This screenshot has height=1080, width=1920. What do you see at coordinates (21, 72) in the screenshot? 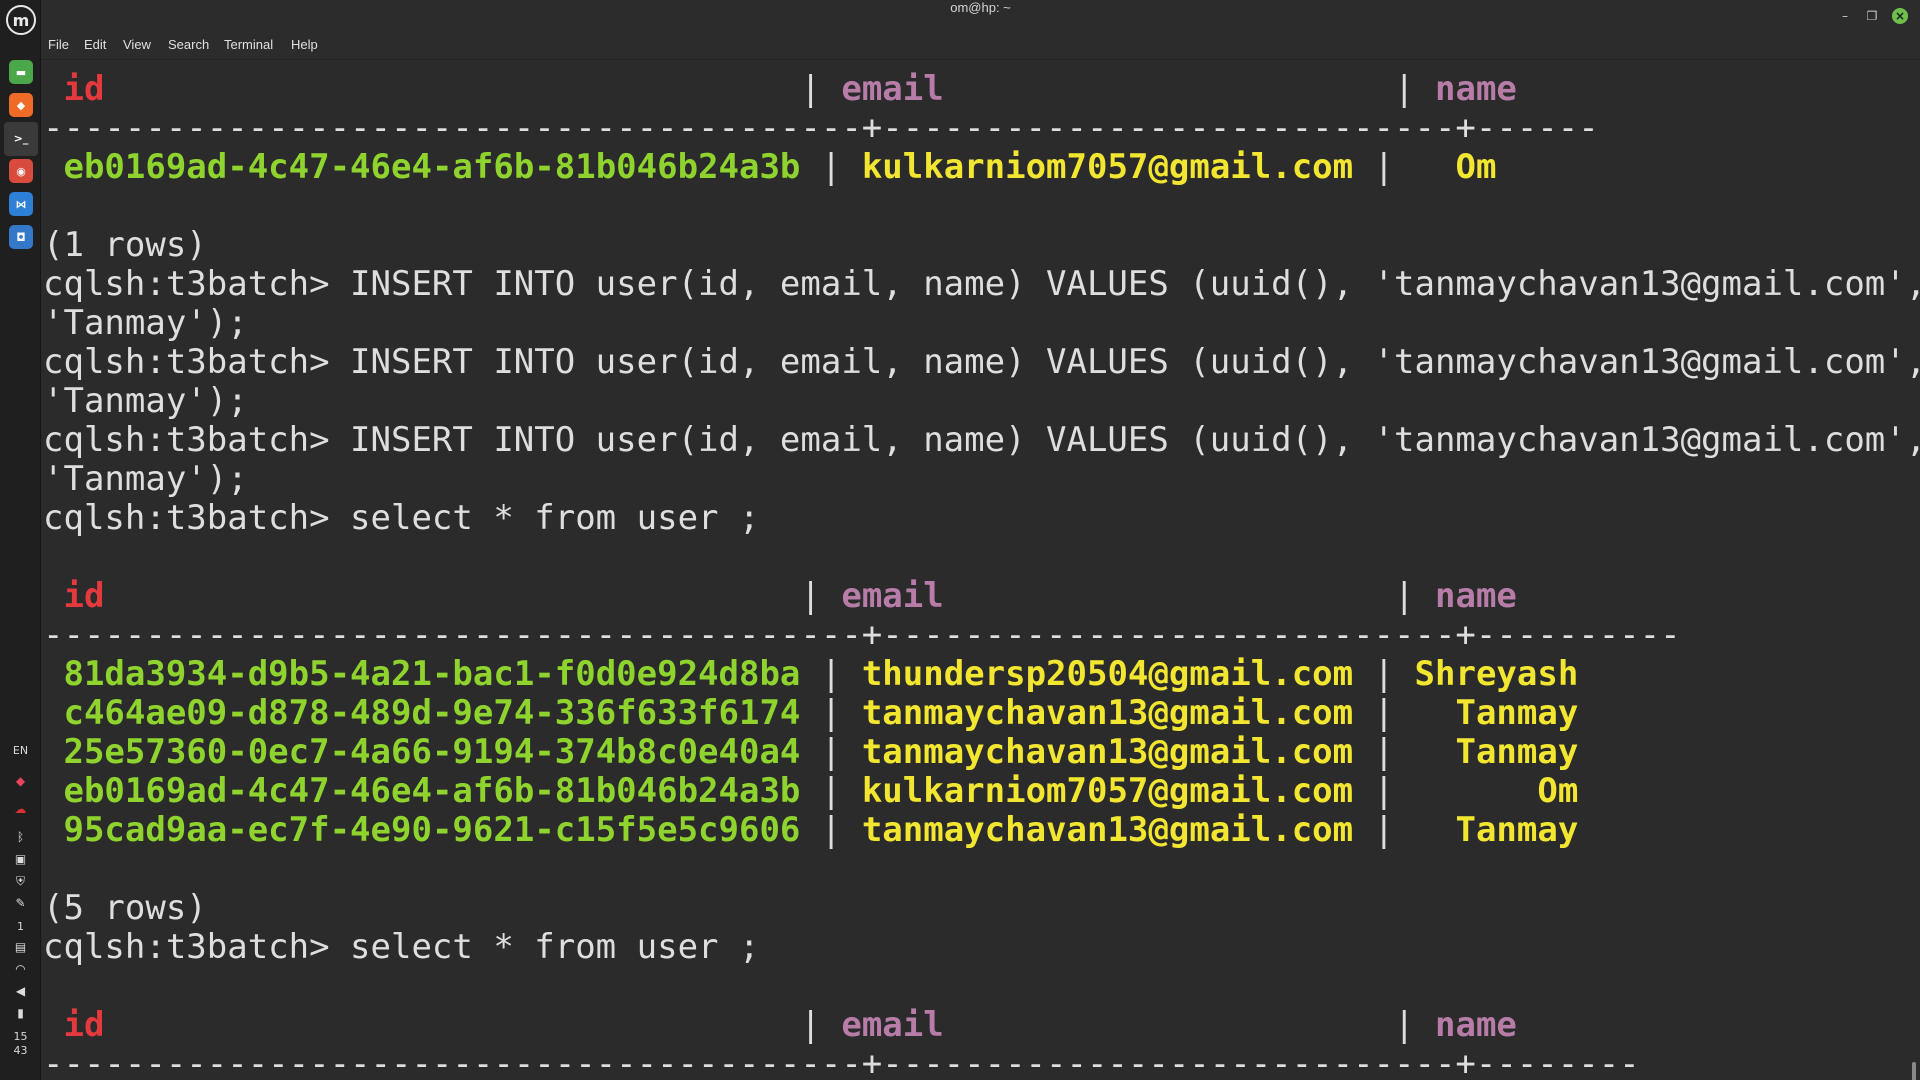
I see `files-icon: ▬` at bounding box center [21, 72].